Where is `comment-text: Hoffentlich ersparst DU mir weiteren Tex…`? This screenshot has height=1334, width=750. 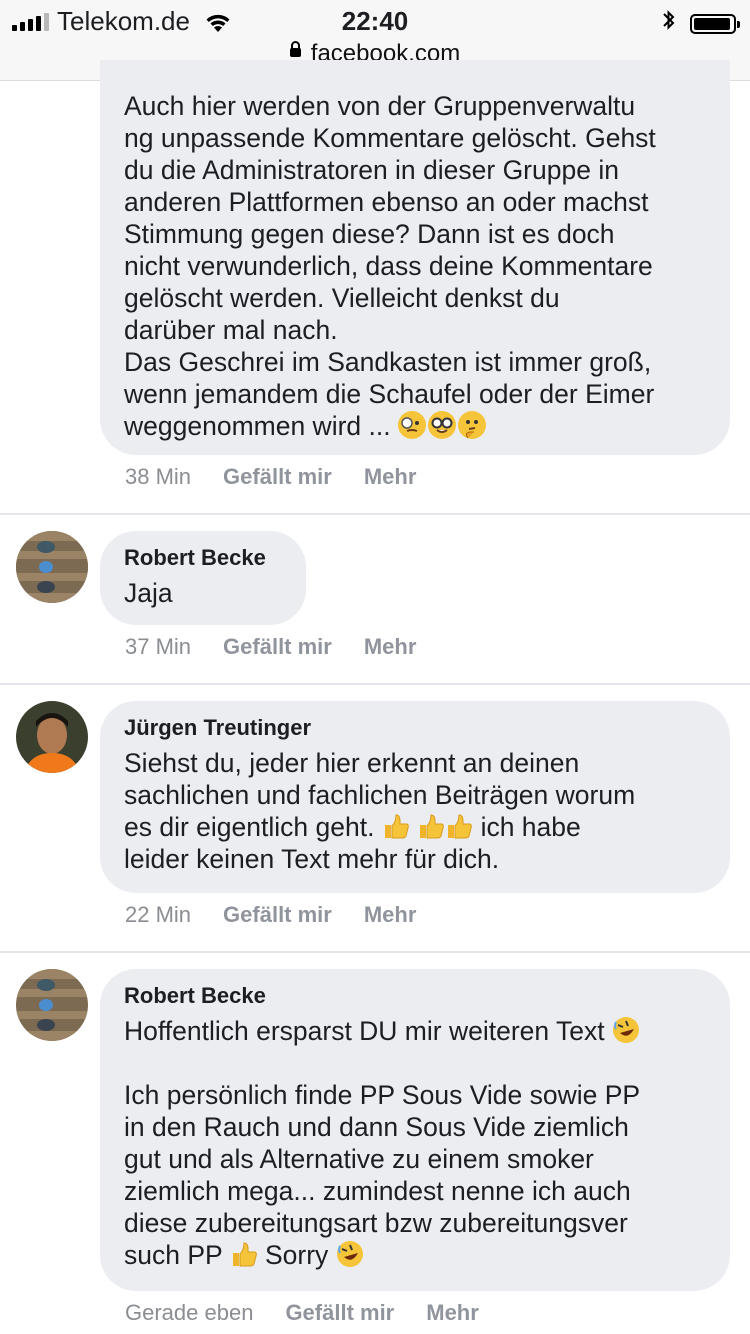
comment-text: Hoffentlich ersparst DU mir weiteren Tex… is located at coordinates (382, 1143).